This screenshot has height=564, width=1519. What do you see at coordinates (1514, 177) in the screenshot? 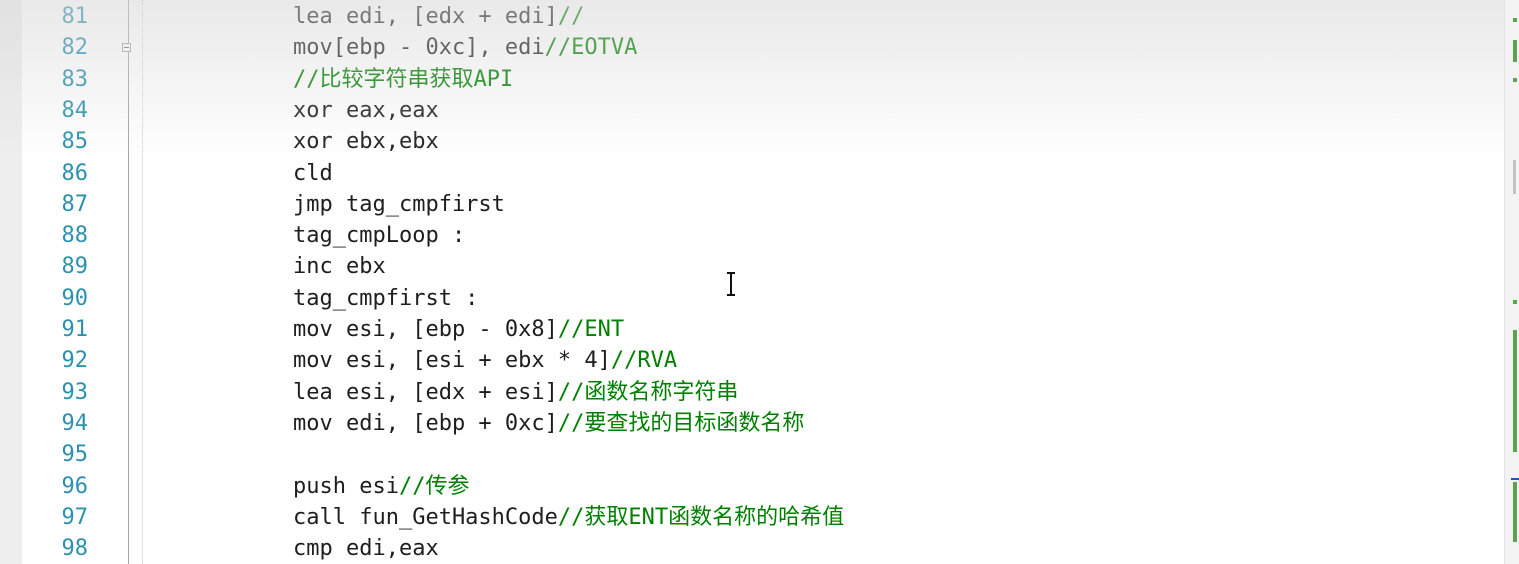
I see `scroll-thumb` at bounding box center [1514, 177].